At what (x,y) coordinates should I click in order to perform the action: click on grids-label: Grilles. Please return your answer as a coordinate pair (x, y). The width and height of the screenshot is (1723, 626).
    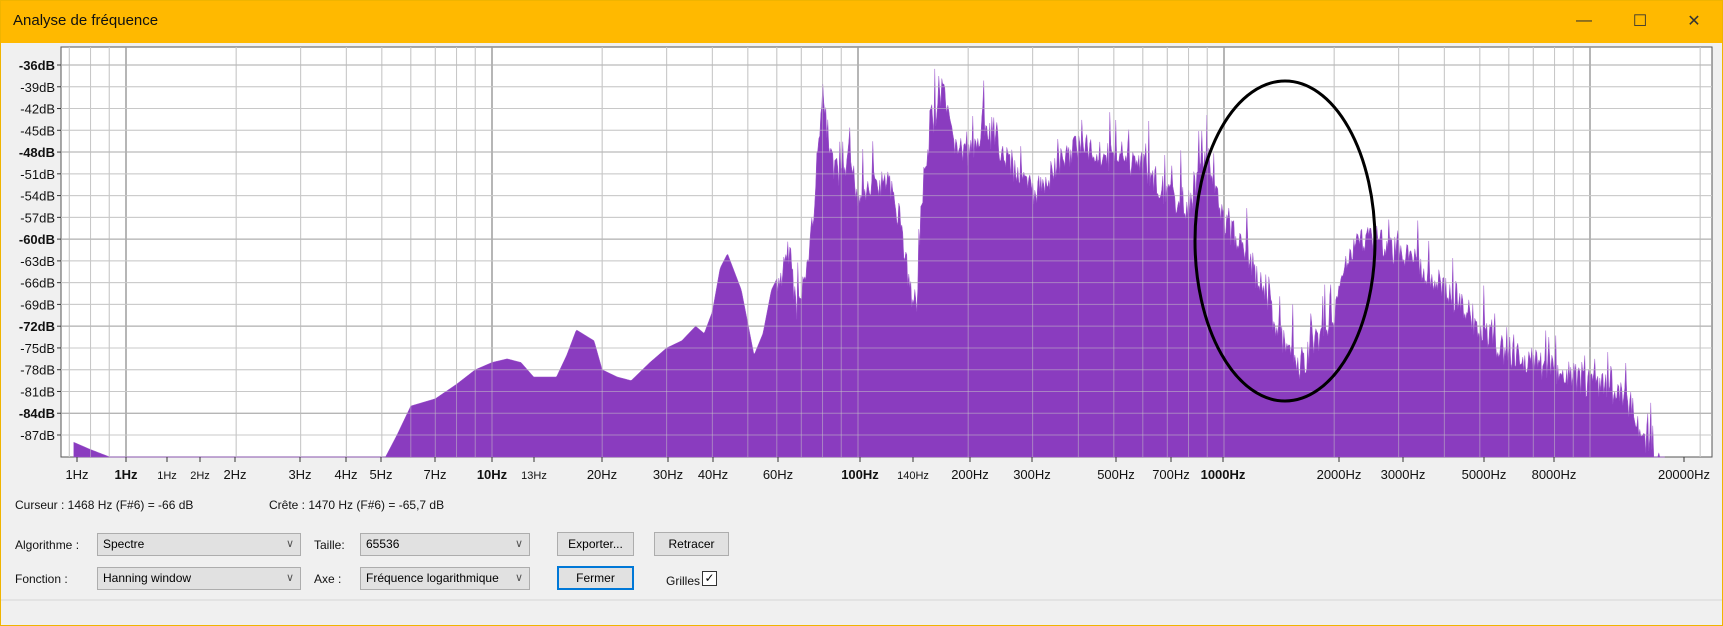
    Looking at the image, I should click on (683, 581).